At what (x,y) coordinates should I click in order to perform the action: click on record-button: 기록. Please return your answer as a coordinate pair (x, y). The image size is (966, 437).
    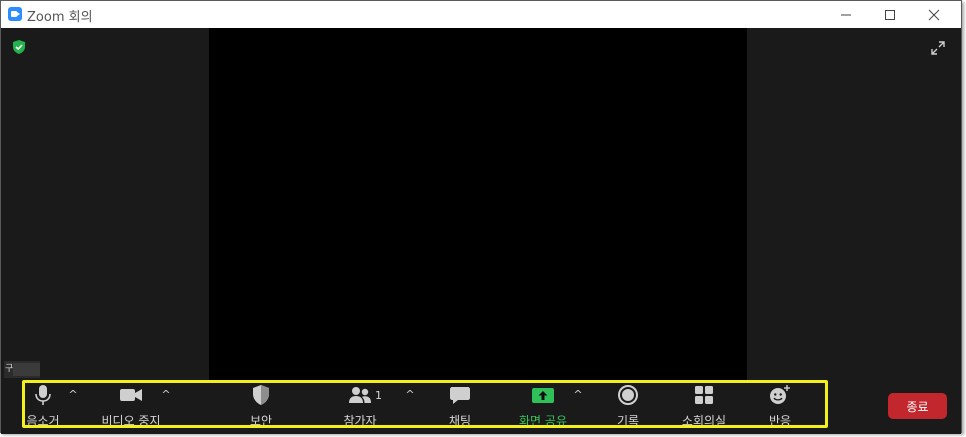
    Looking at the image, I should click on (628, 406).